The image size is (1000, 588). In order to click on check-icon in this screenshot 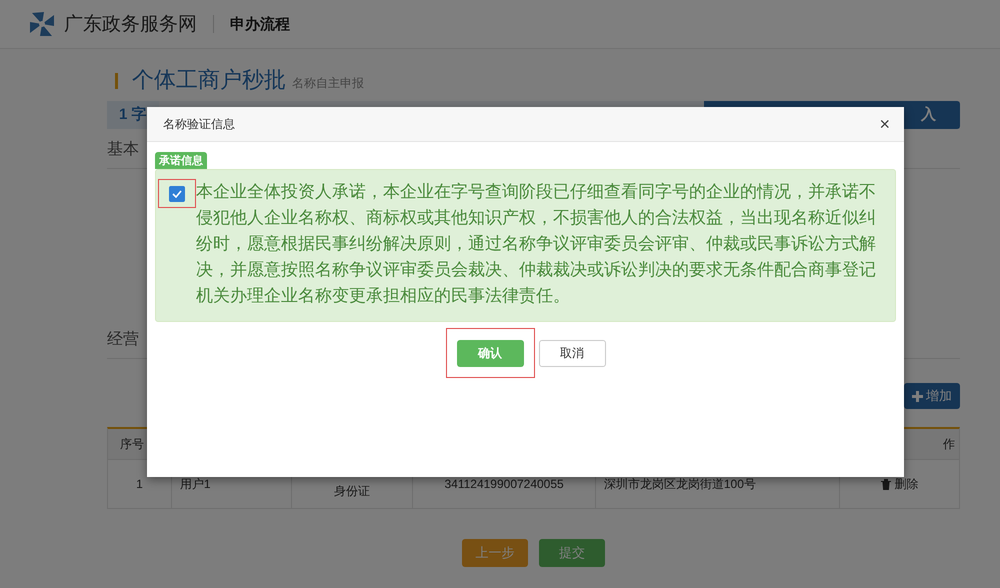, I will do `click(177, 194)`.